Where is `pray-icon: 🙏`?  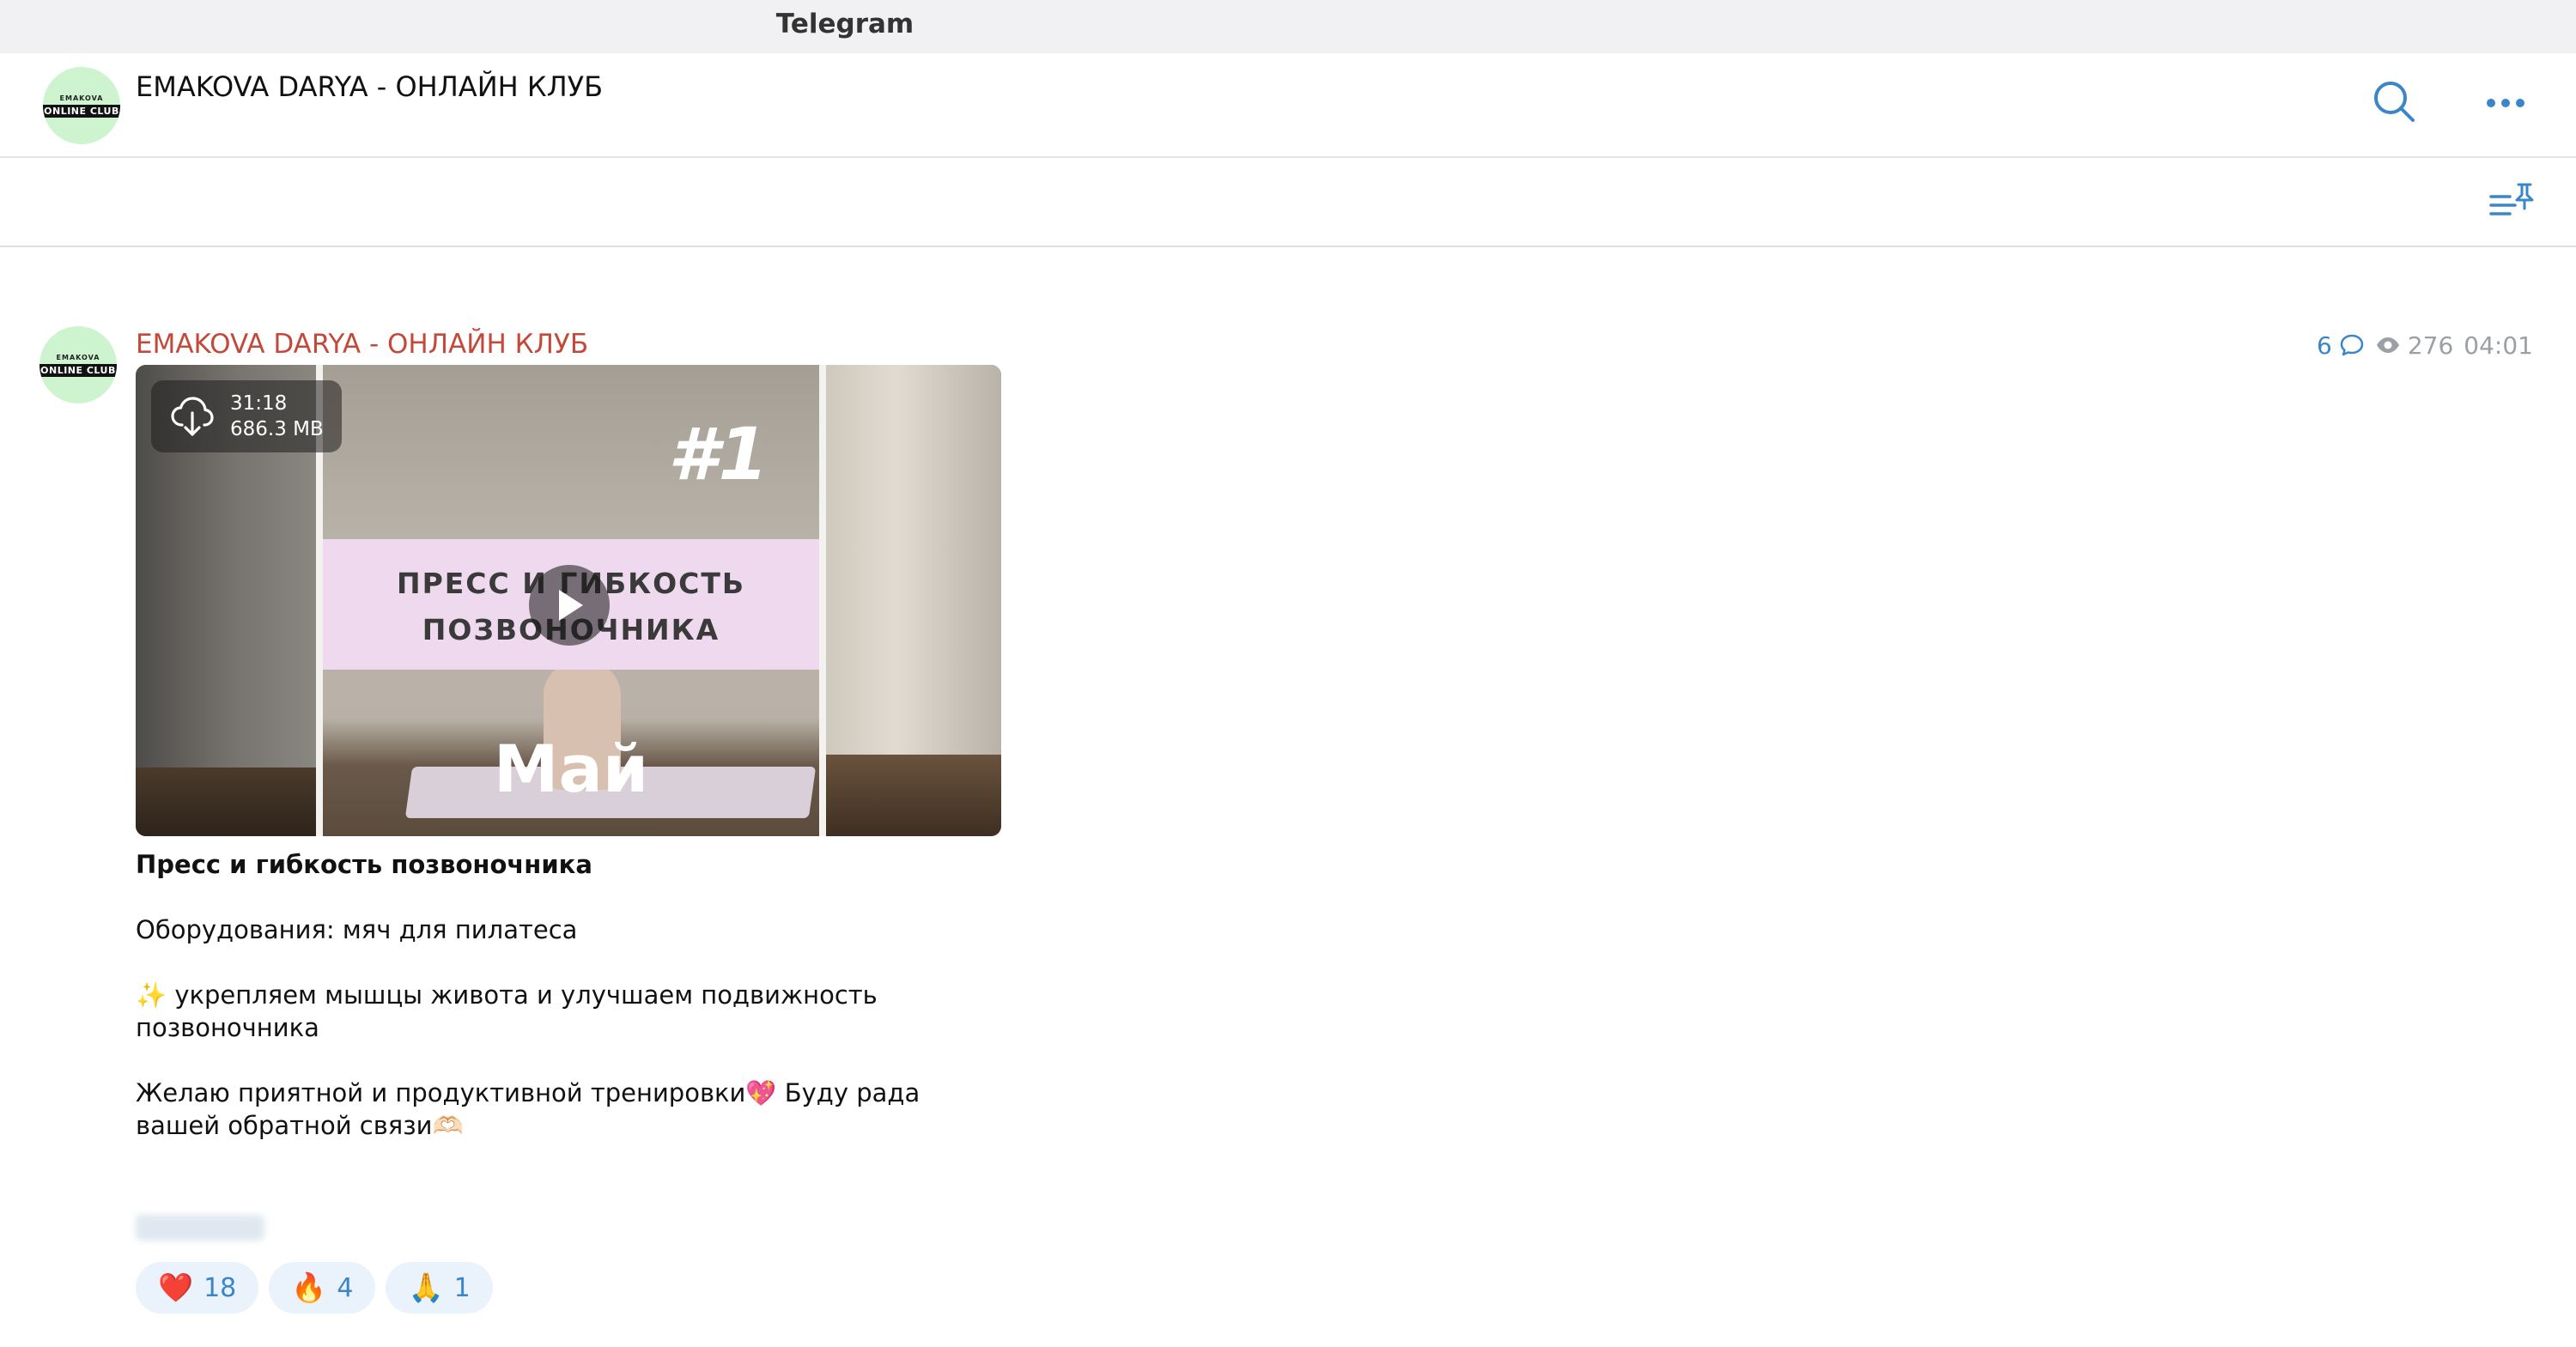
pray-icon: 🙏 is located at coordinates (426, 1287).